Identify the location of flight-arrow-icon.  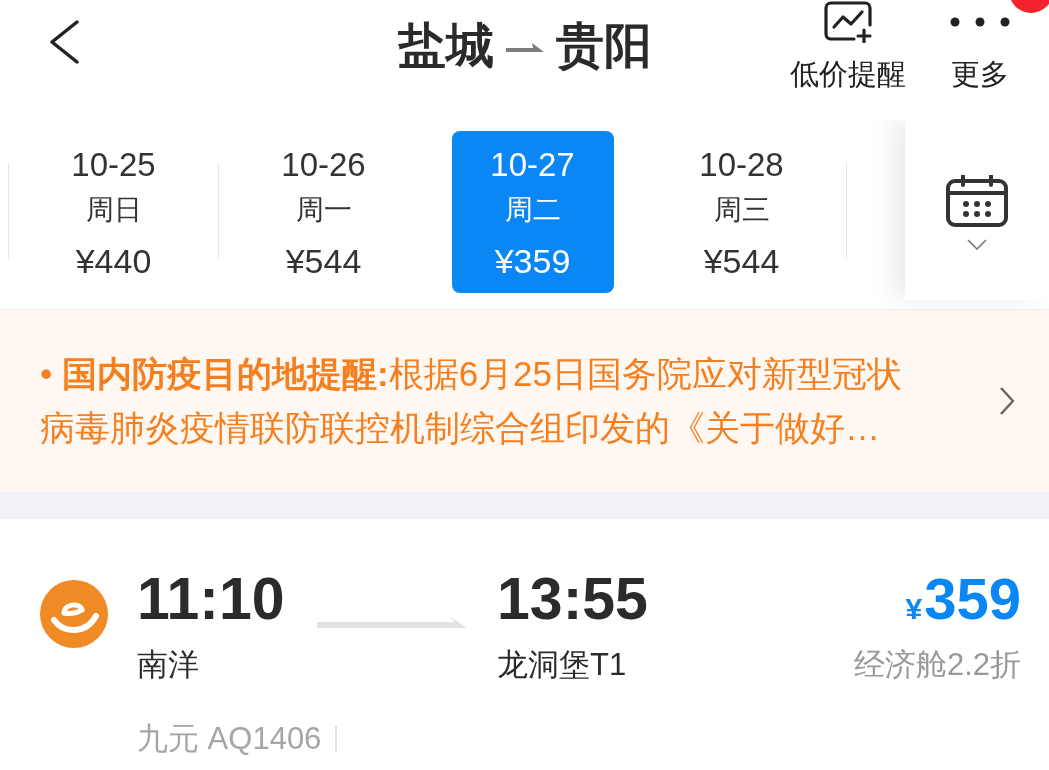
(392, 622).